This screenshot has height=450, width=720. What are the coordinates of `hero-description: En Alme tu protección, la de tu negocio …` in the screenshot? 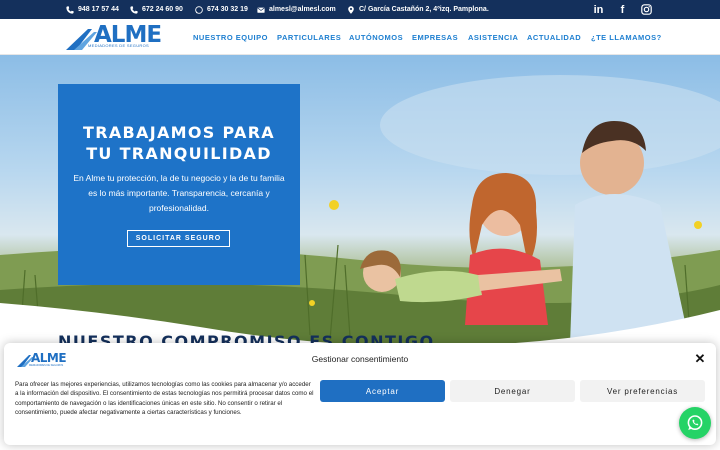 It's located at (179, 193).